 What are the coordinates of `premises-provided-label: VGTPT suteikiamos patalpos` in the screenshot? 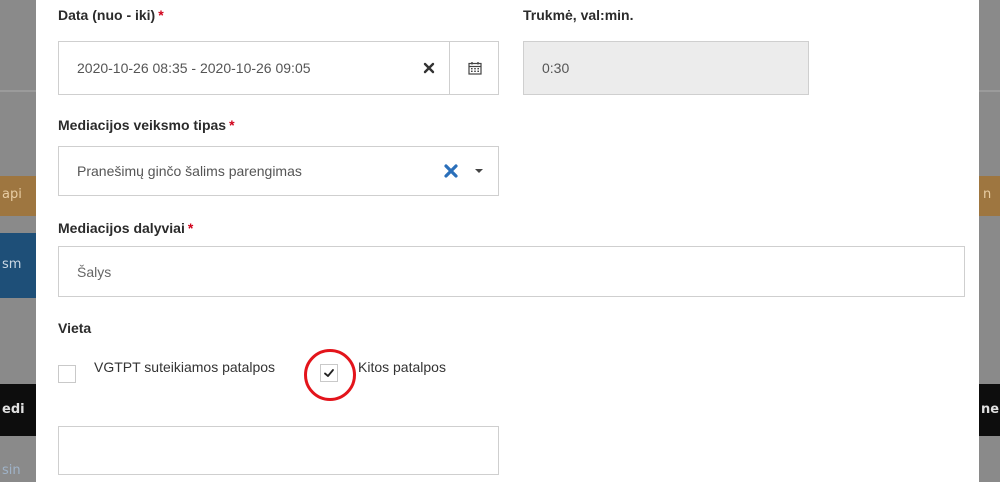 It's located at (184, 367).